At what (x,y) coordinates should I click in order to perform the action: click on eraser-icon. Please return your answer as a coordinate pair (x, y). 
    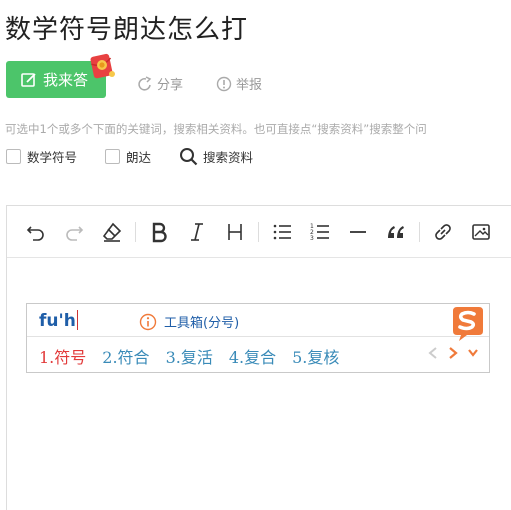
    Looking at the image, I should click on (112, 232).